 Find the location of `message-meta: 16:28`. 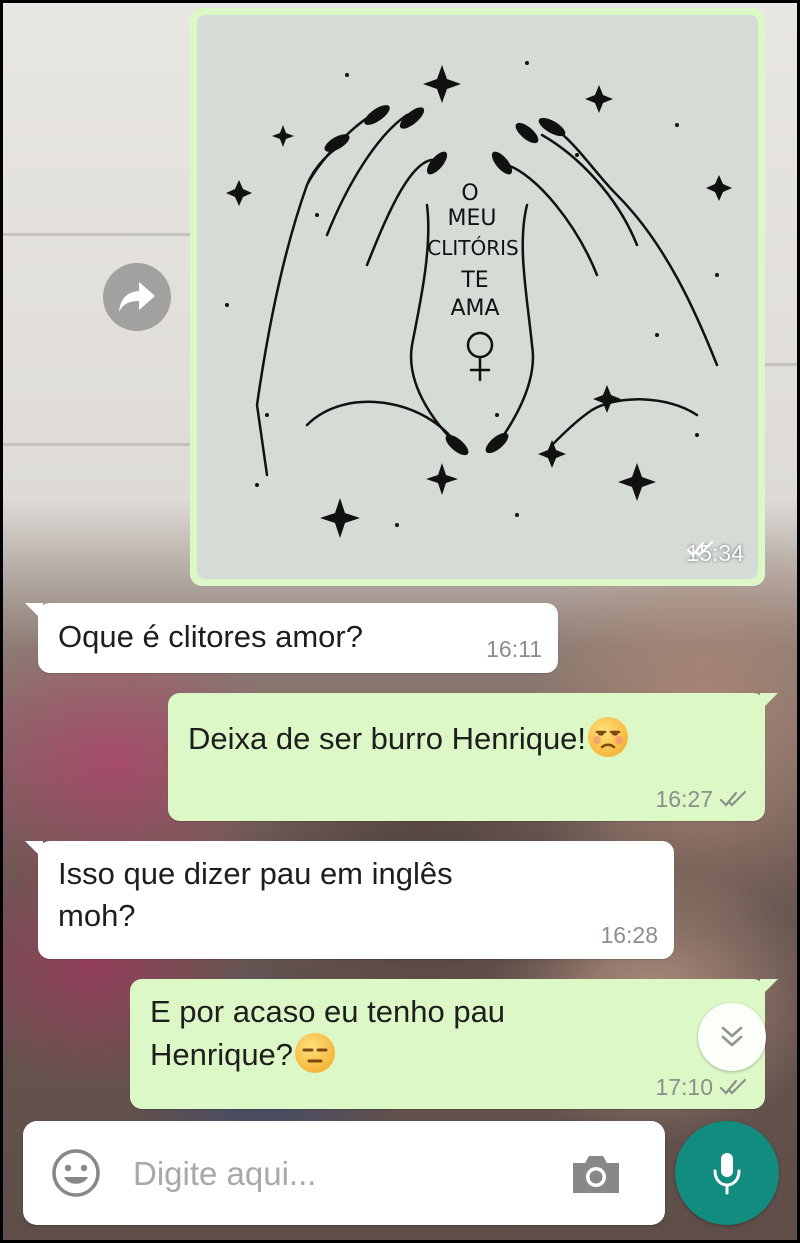

message-meta: 16:28 is located at coordinates (629, 935).